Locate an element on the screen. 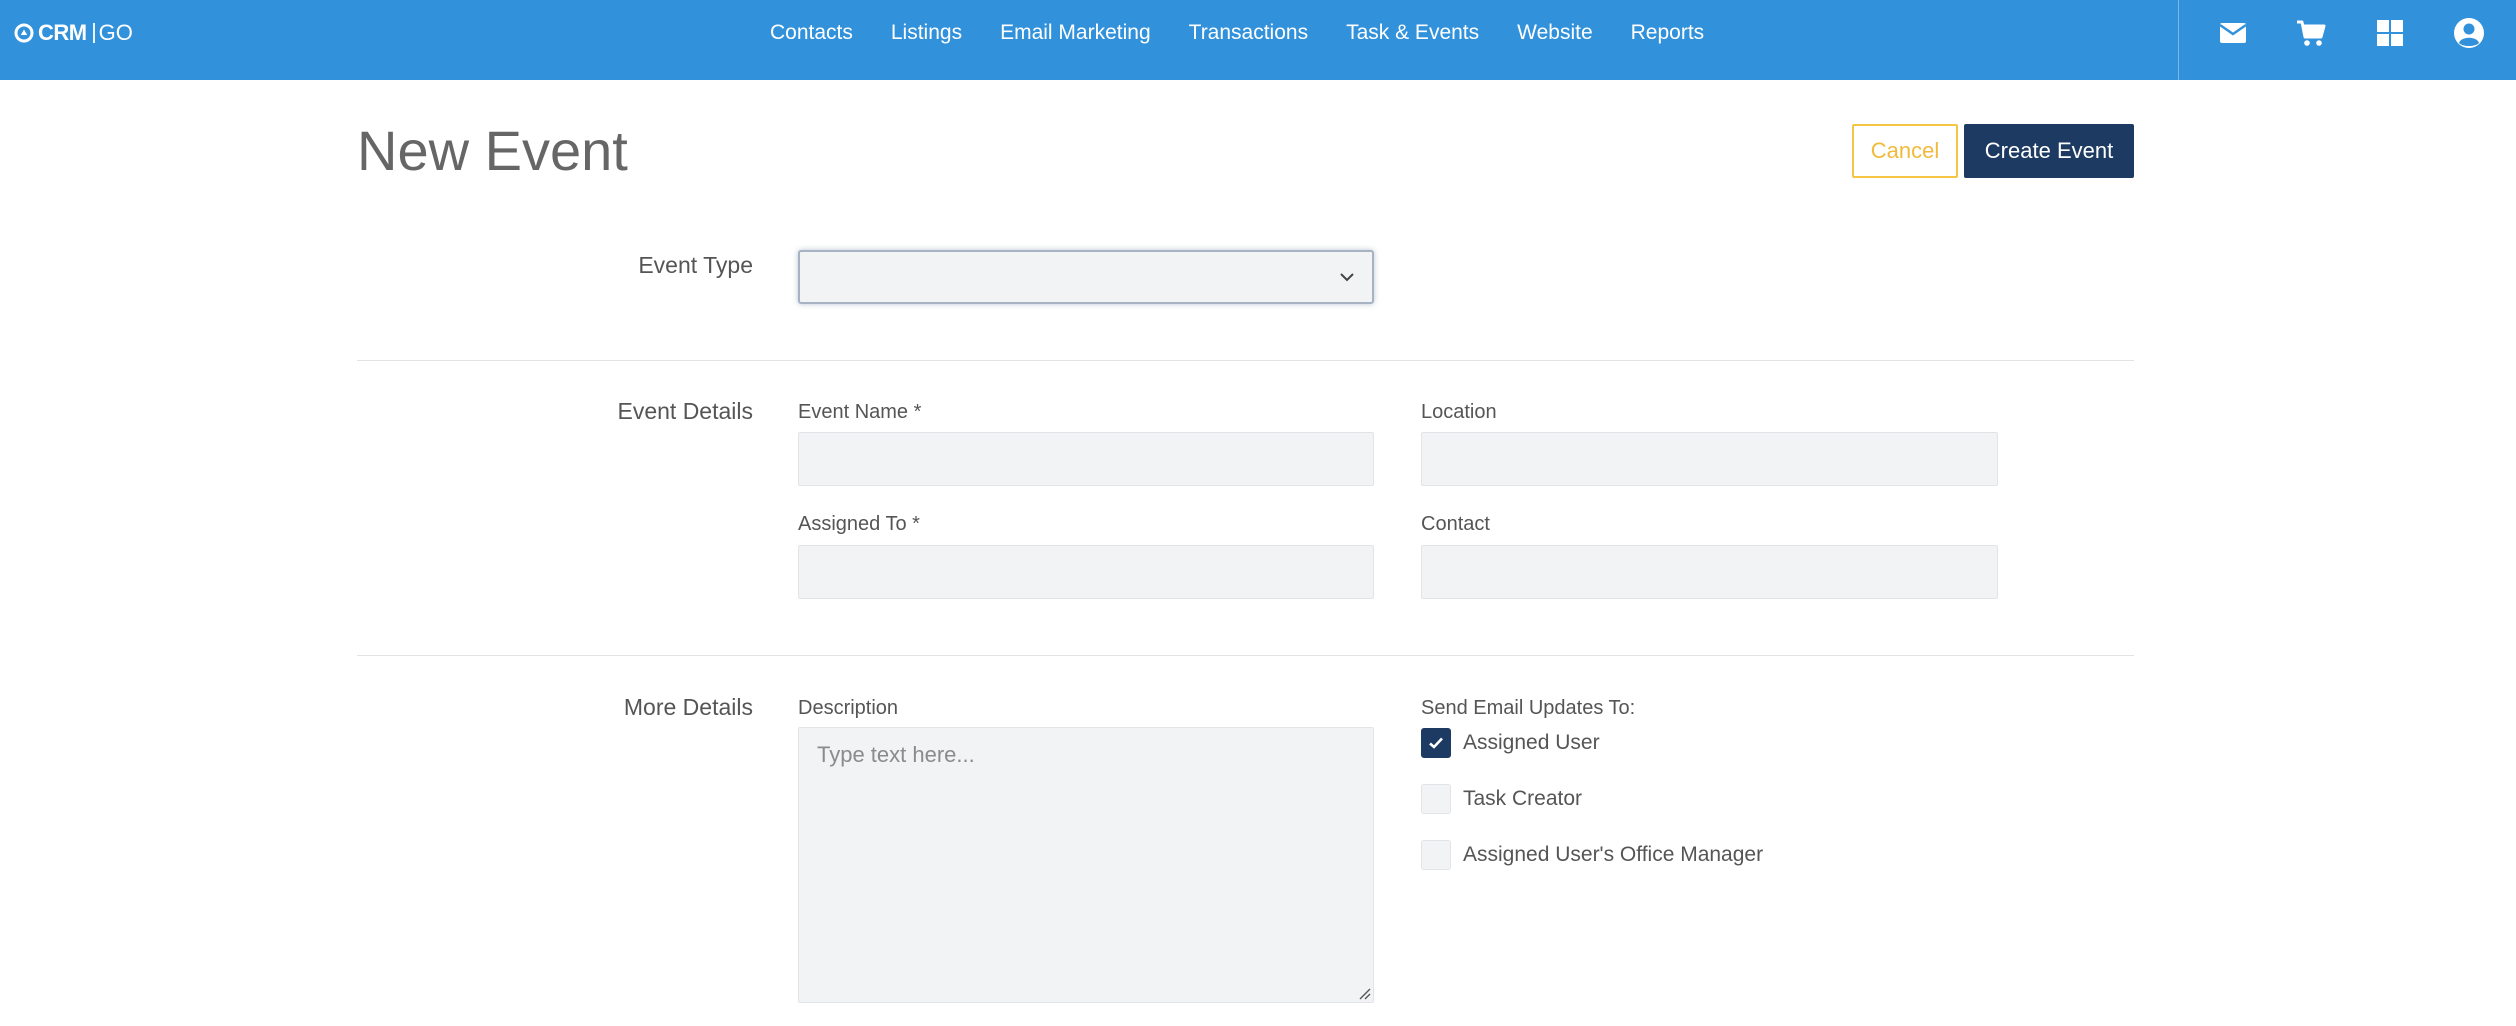 The image size is (2516, 1026). contact-label: Contact is located at coordinates (1455, 524).